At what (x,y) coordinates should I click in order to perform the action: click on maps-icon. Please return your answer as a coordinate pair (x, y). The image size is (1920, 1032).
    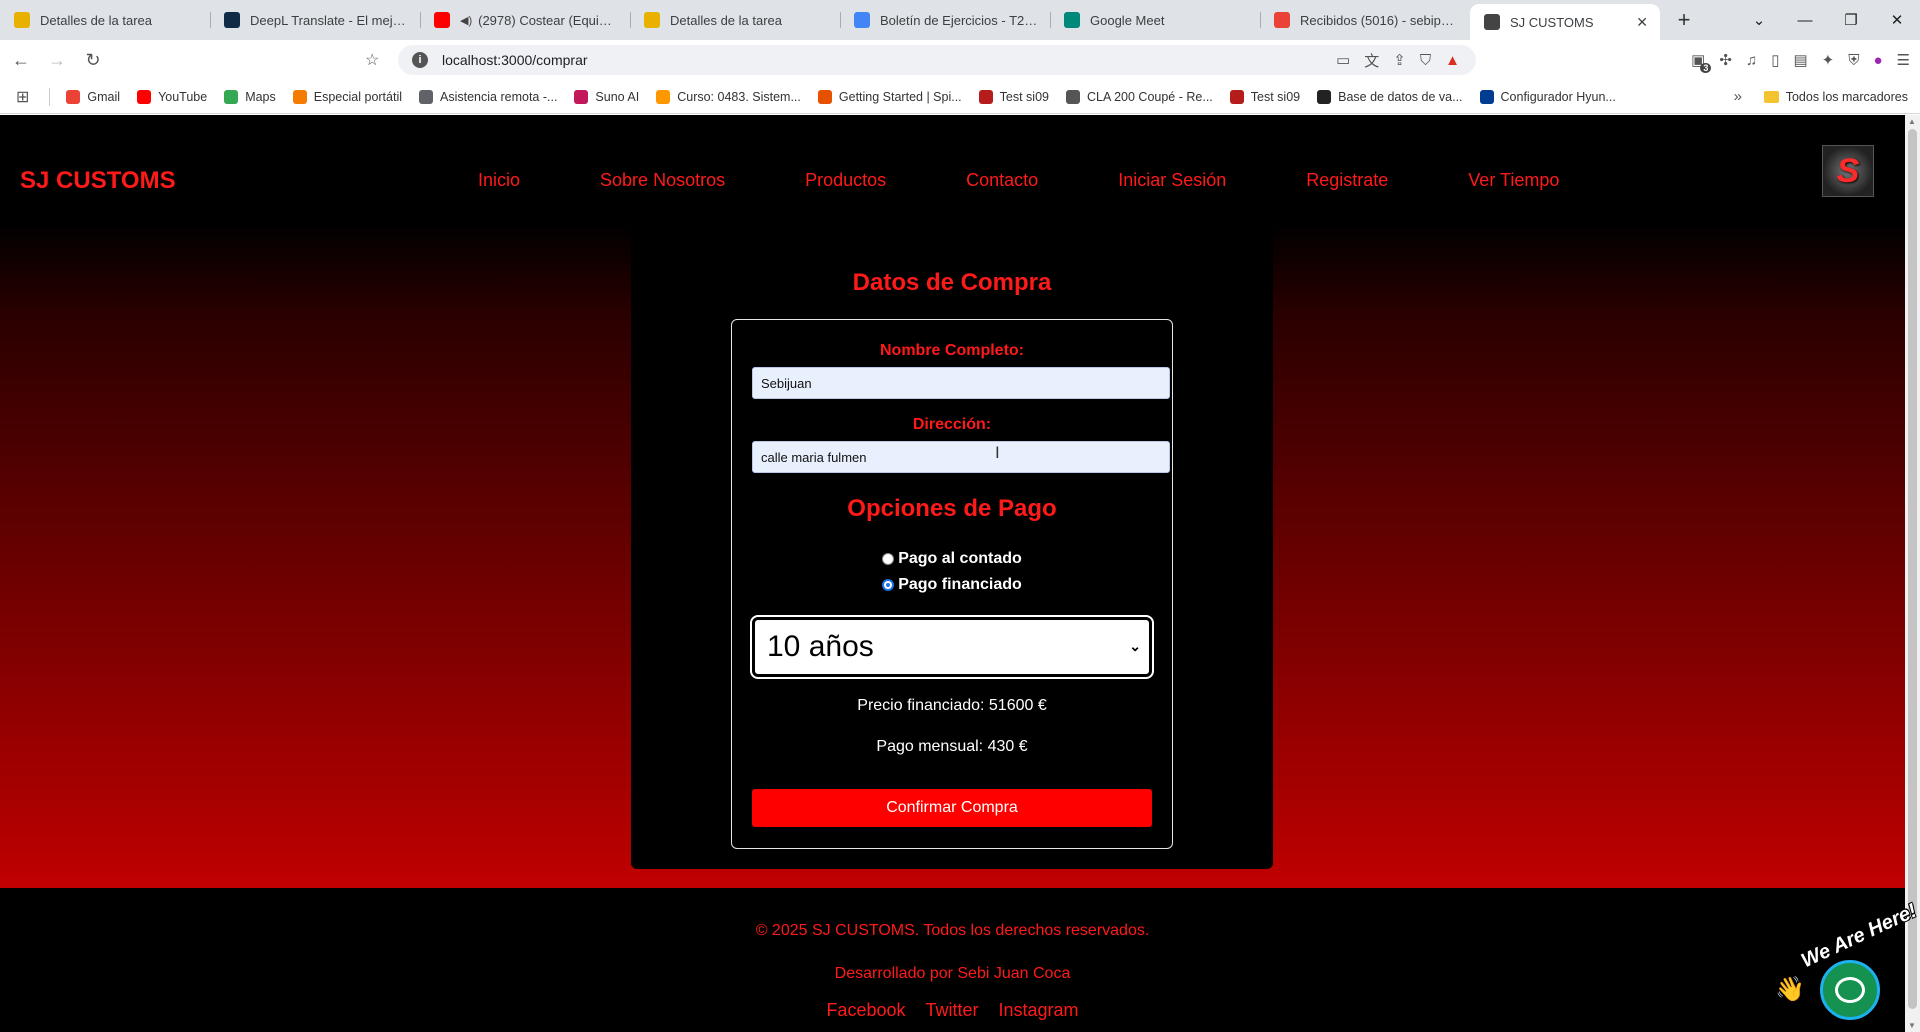
    Looking at the image, I should click on (231, 96).